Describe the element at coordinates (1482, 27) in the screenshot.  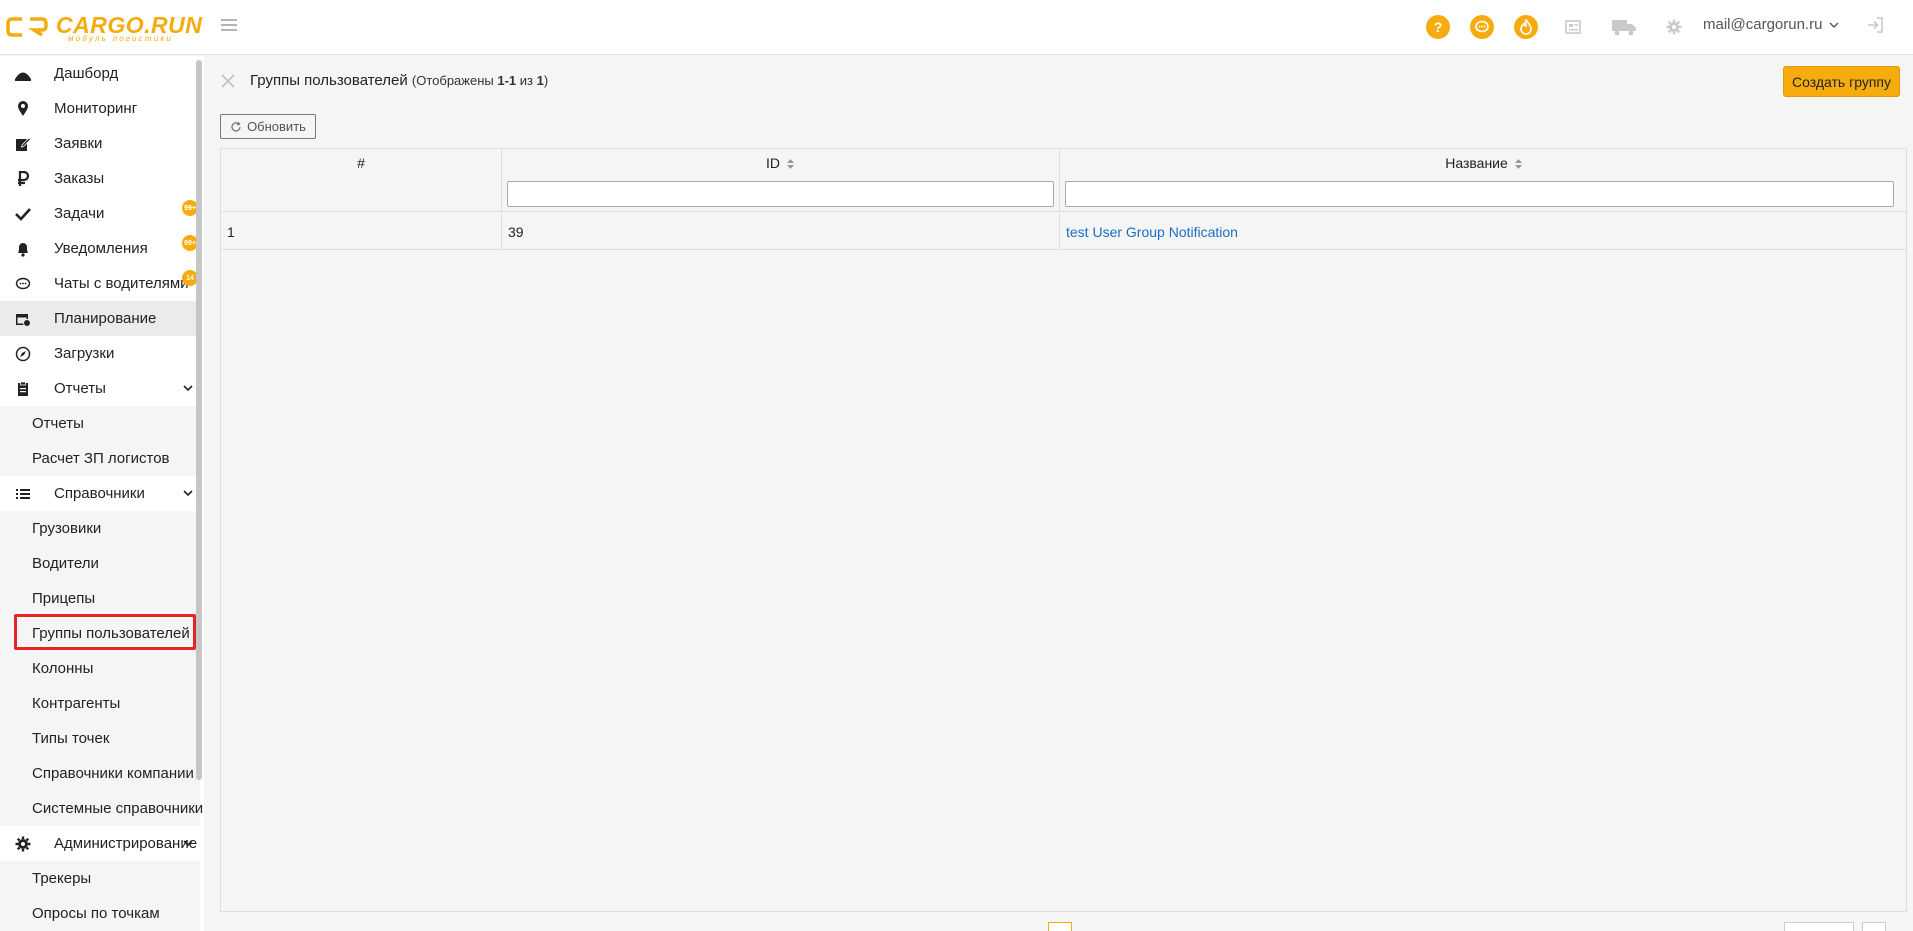
I see `chat-icon` at that location.